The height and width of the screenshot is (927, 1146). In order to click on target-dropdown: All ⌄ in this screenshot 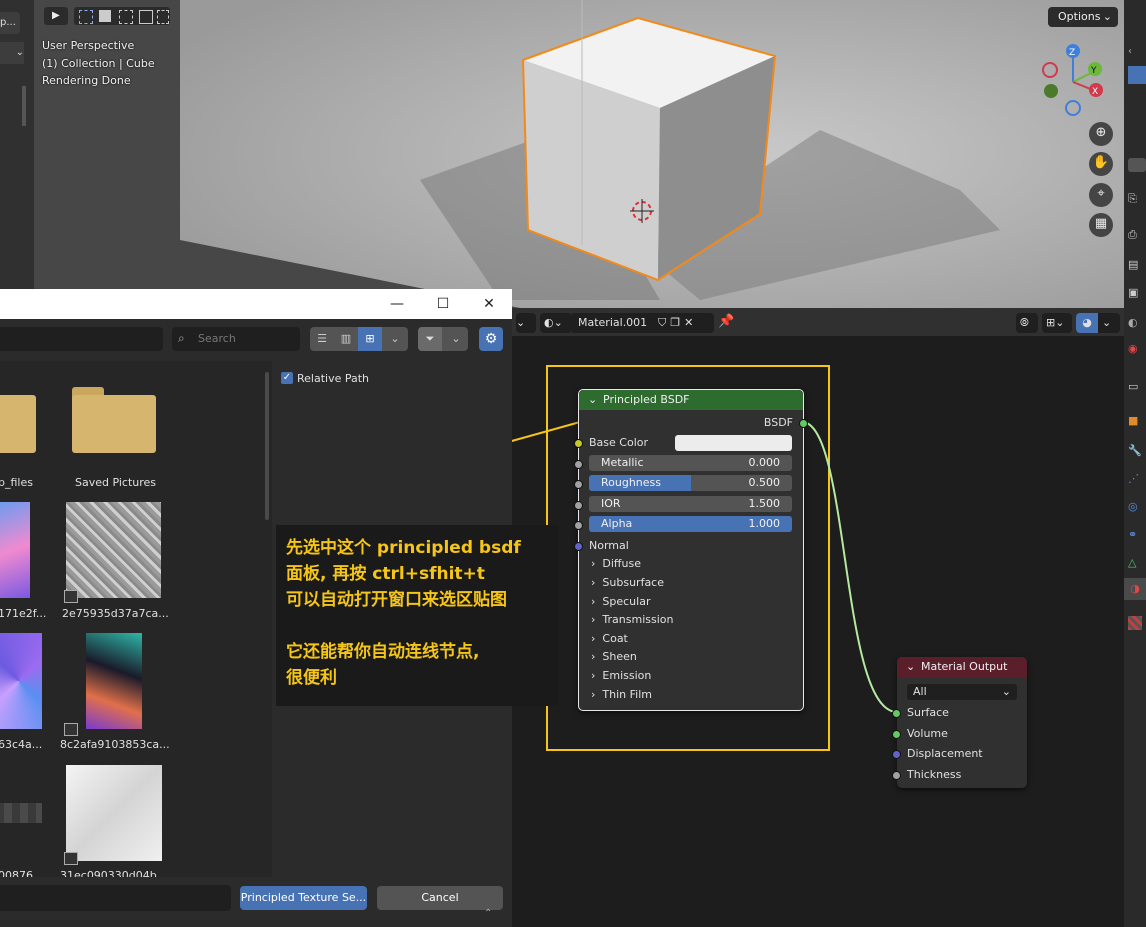, I will do `click(962, 692)`.